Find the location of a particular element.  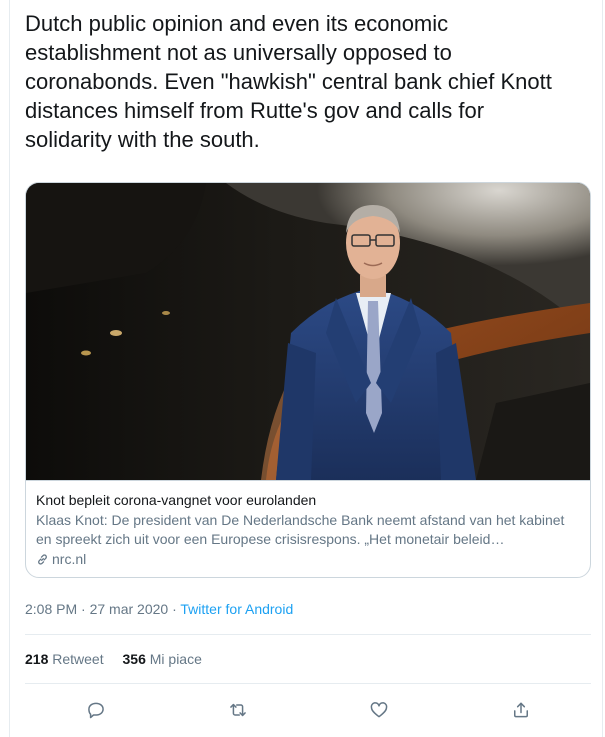

tweet-source-link: Twitter for Android is located at coordinates (236, 609).